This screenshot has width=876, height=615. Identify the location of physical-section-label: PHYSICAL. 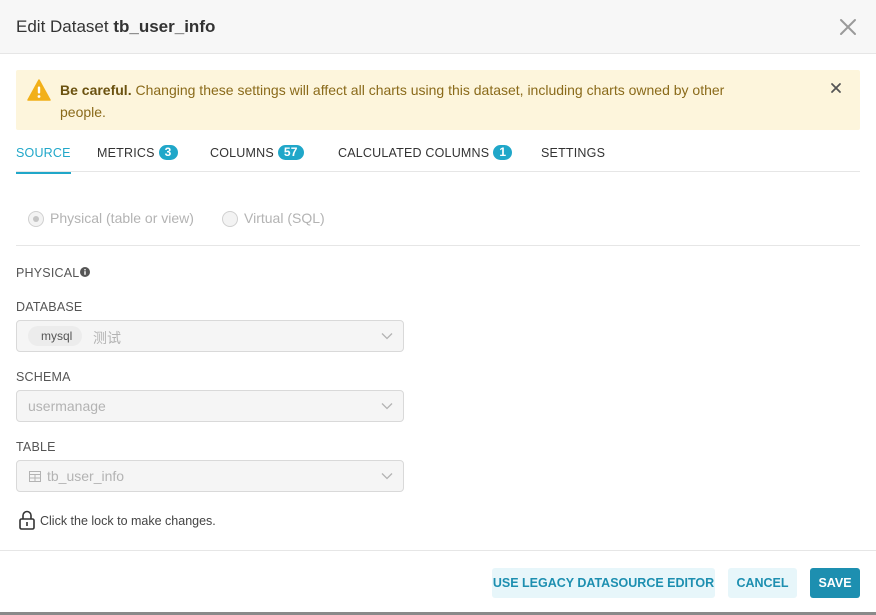
(48, 273).